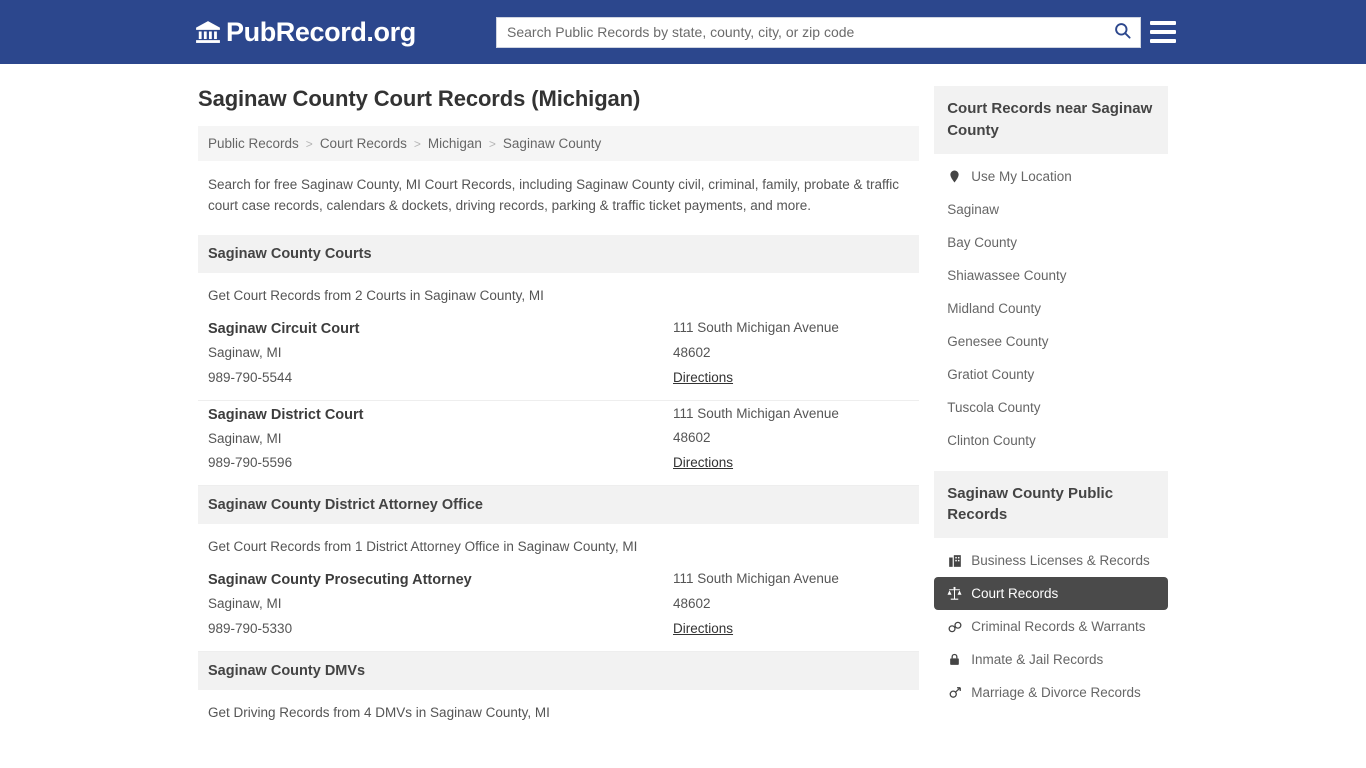 This screenshot has height=768, width=1366. What do you see at coordinates (559, 670) in the screenshot?
I see `section-header: Saginaw County DMVs` at bounding box center [559, 670].